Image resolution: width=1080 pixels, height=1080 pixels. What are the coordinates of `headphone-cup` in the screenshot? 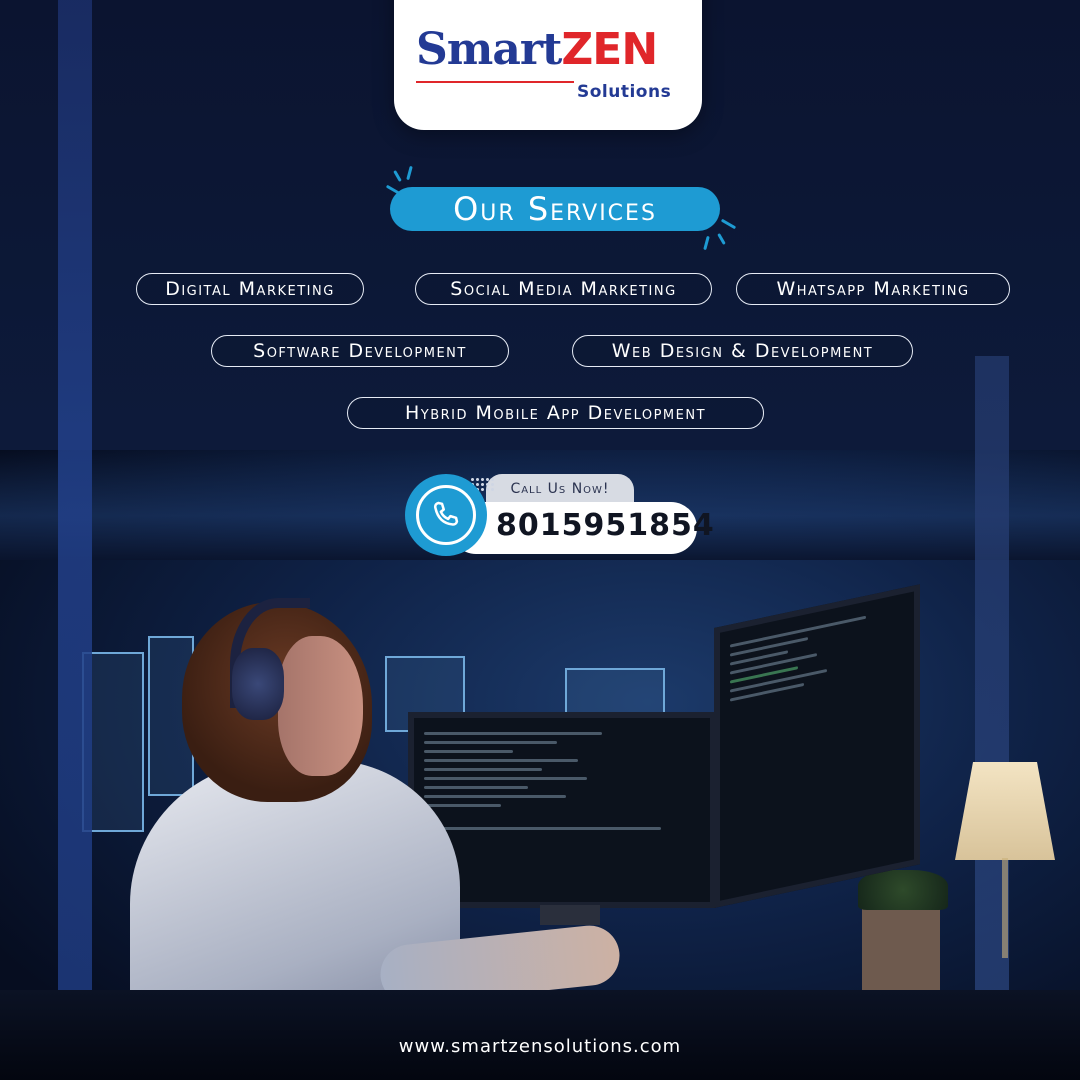 It's located at (258, 684).